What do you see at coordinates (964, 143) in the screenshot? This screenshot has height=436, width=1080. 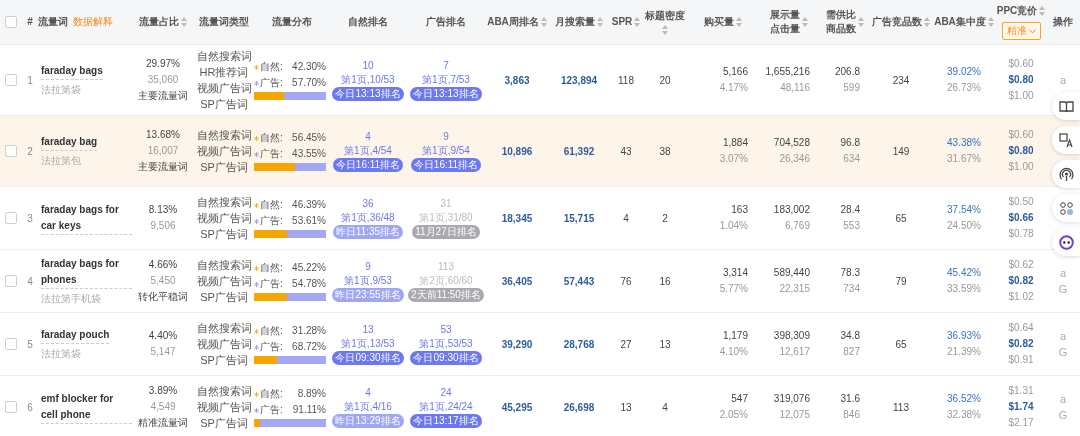 I see `aba-concentration: 43.38%` at bounding box center [964, 143].